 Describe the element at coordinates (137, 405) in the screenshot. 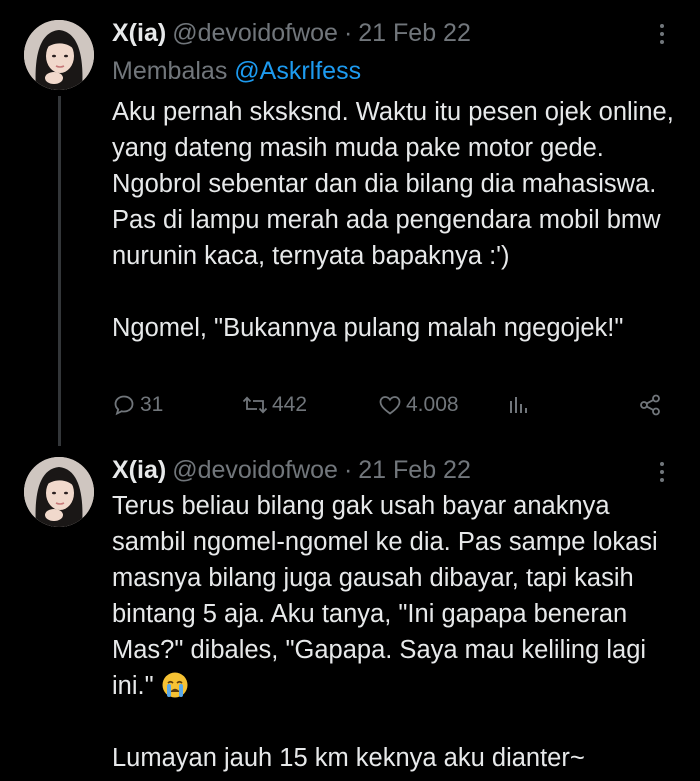

I see `reply-button: 31` at that location.